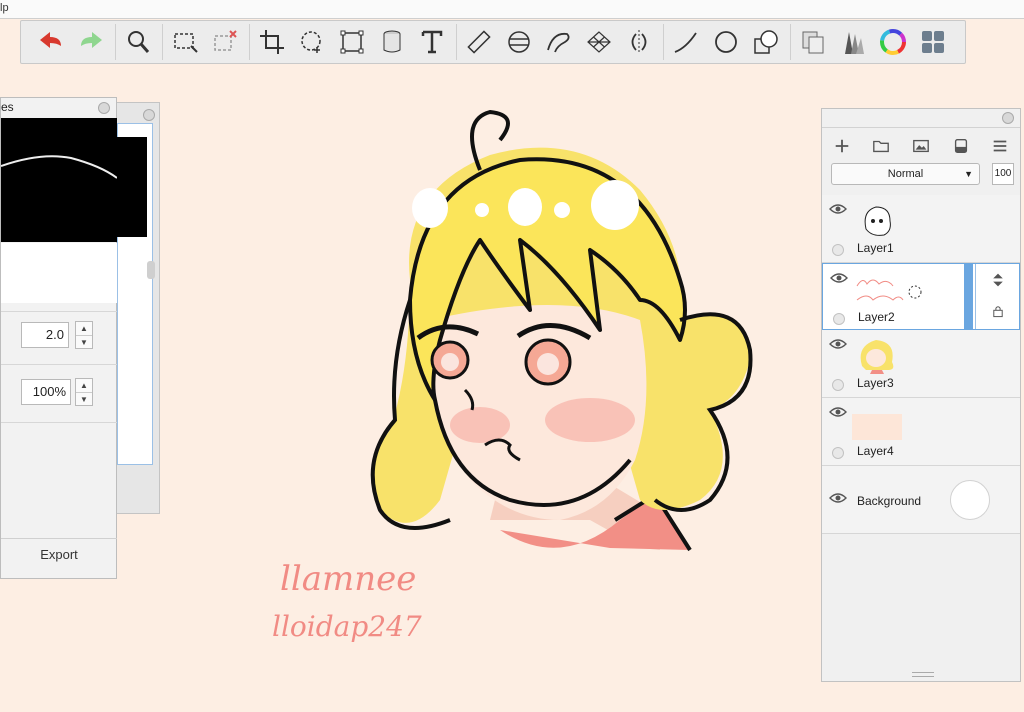 Image resolution: width=1024 pixels, height=712 pixels. What do you see at coordinates (968, 296) in the screenshot?
I see `layer-selection-handle` at bounding box center [968, 296].